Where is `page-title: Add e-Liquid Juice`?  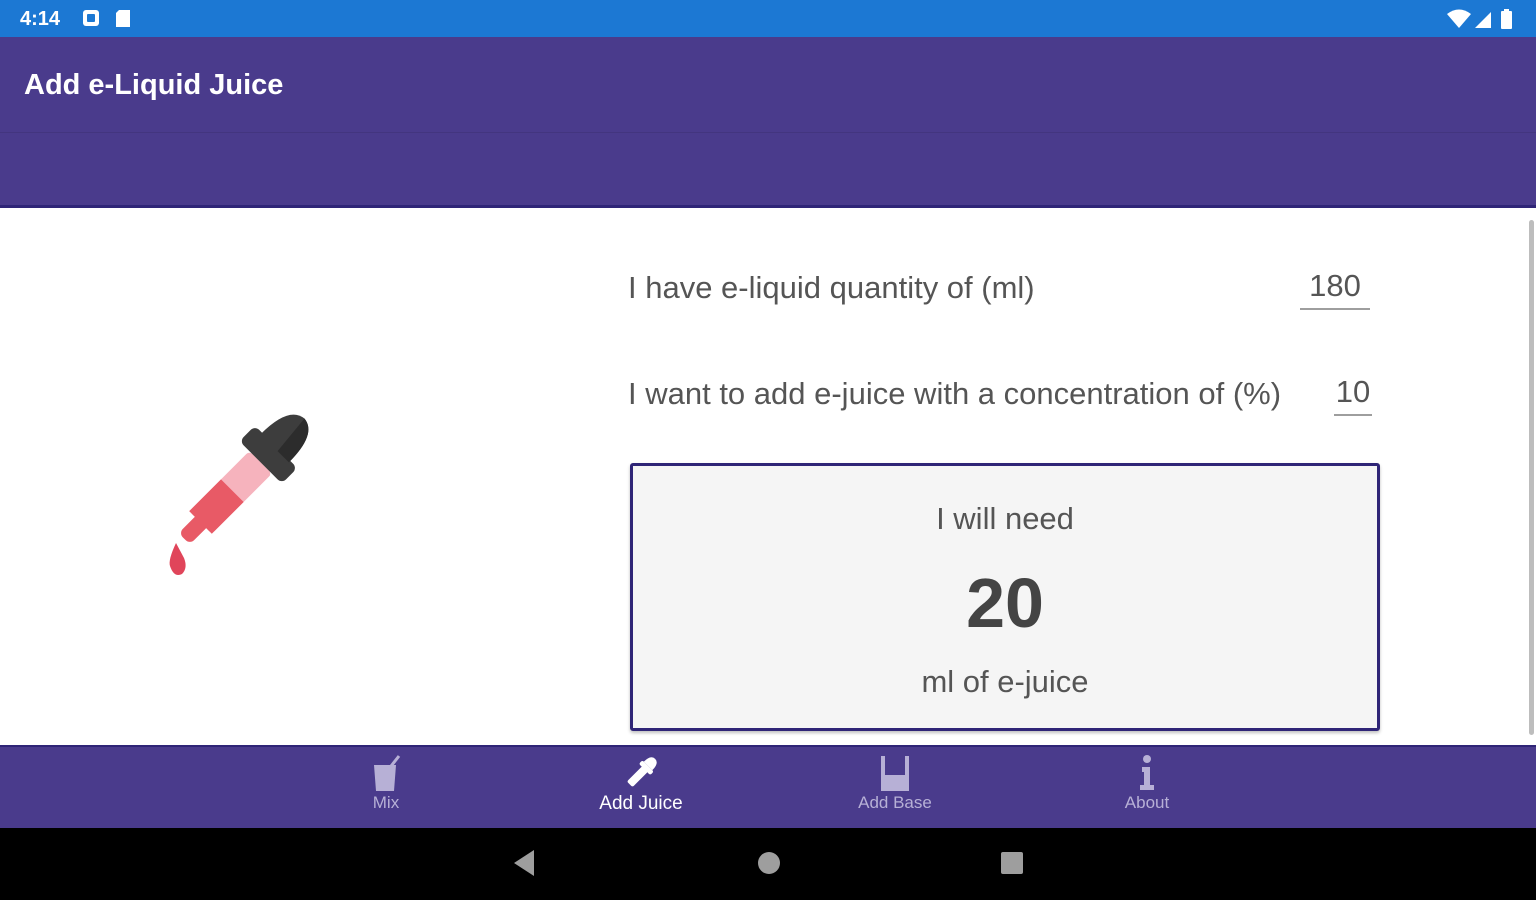
page-title: Add e-Liquid Juice is located at coordinates (154, 85).